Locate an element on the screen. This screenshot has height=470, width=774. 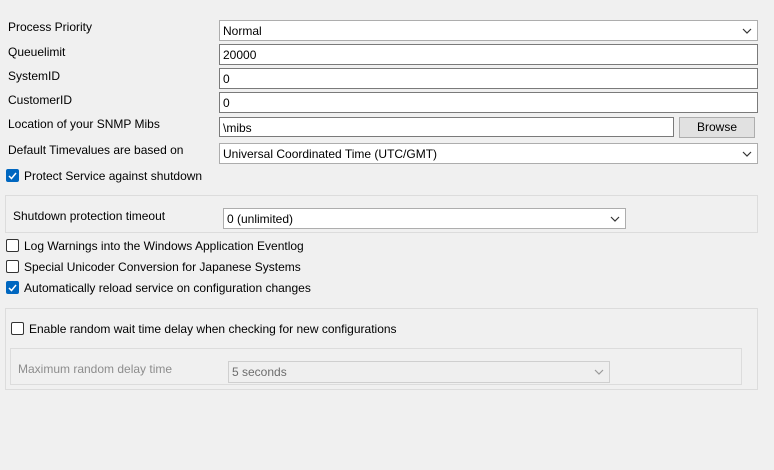
timevalues-select: Universal Coordinated Time (UTC/GMT) is located at coordinates (488, 153).